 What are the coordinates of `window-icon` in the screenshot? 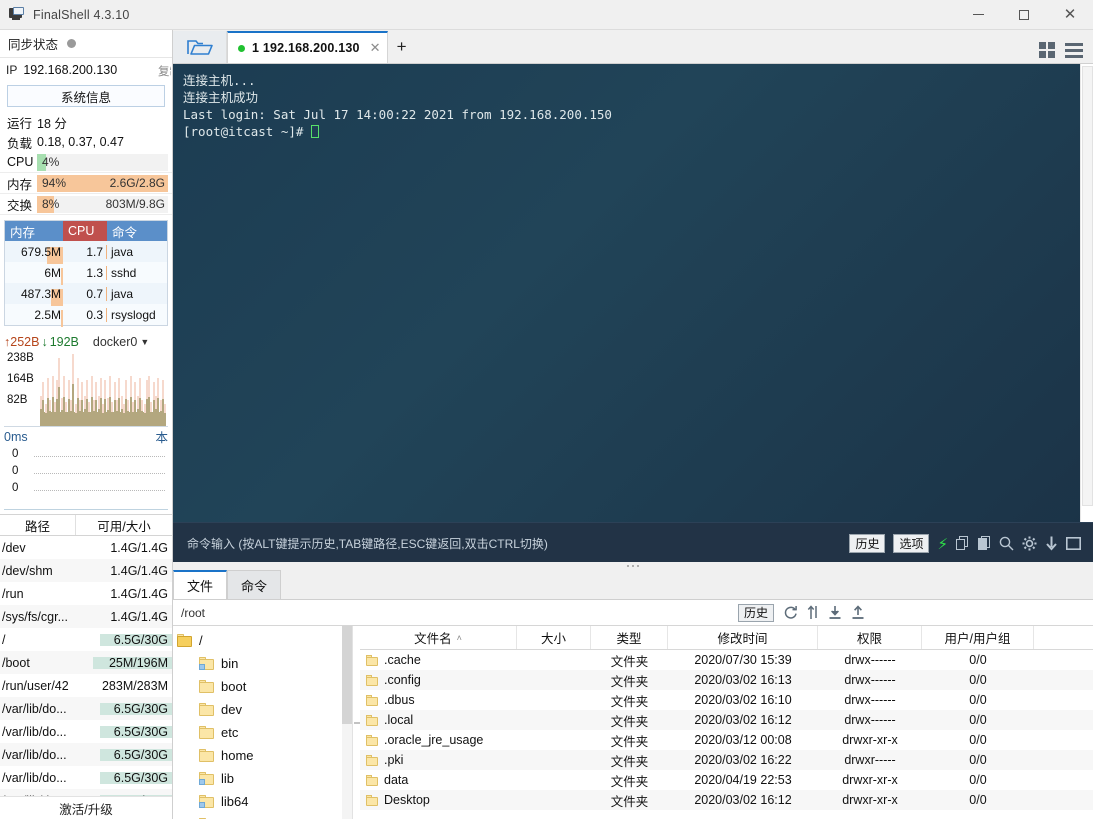 It's located at (1073, 543).